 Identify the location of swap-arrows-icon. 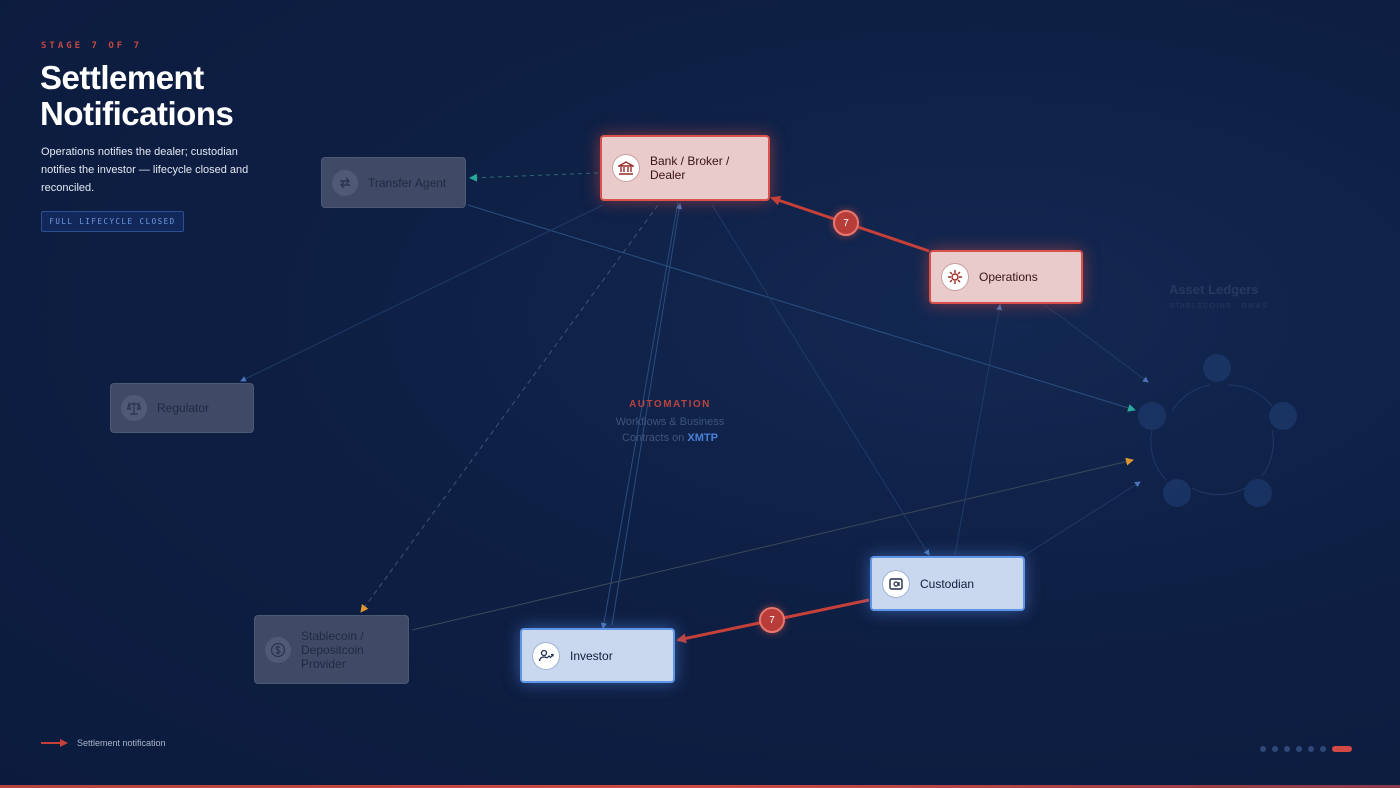
(345, 182).